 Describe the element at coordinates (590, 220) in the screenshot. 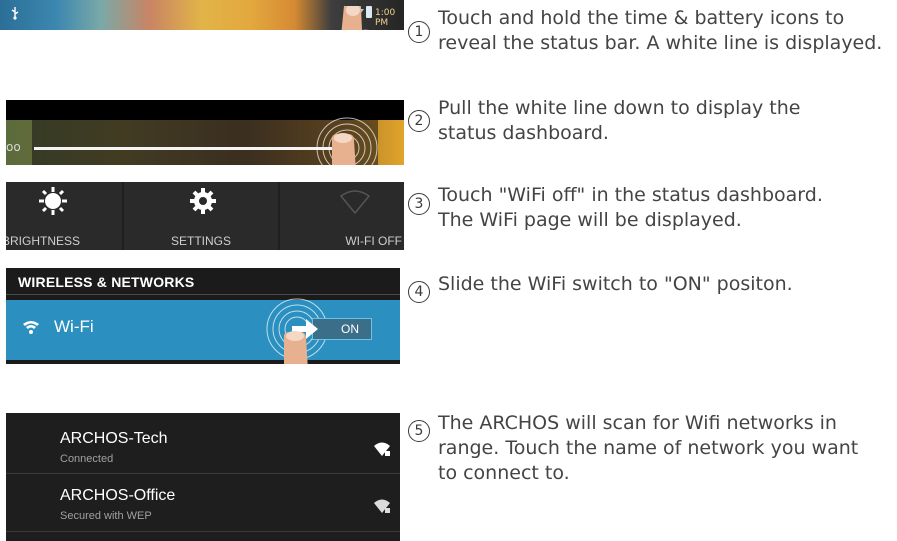

I see `step-line: The WiFi page will be displayed.` at that location.